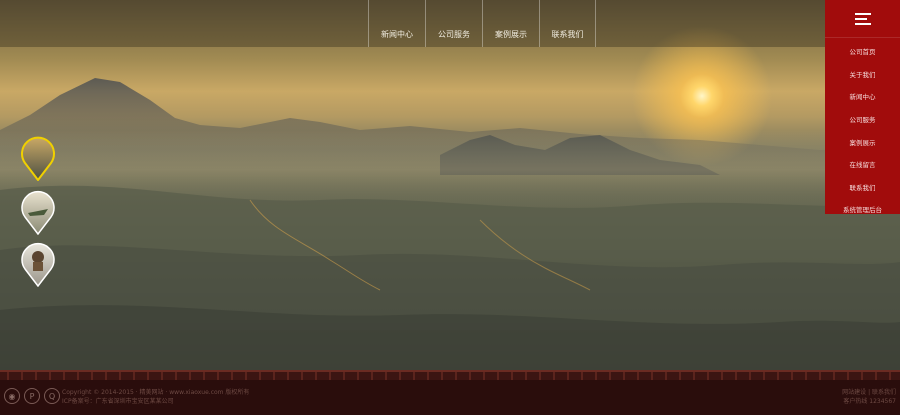 This screenshot has height=415, width=900. I want to click on slide-thumb-ship, so click(37, 211).